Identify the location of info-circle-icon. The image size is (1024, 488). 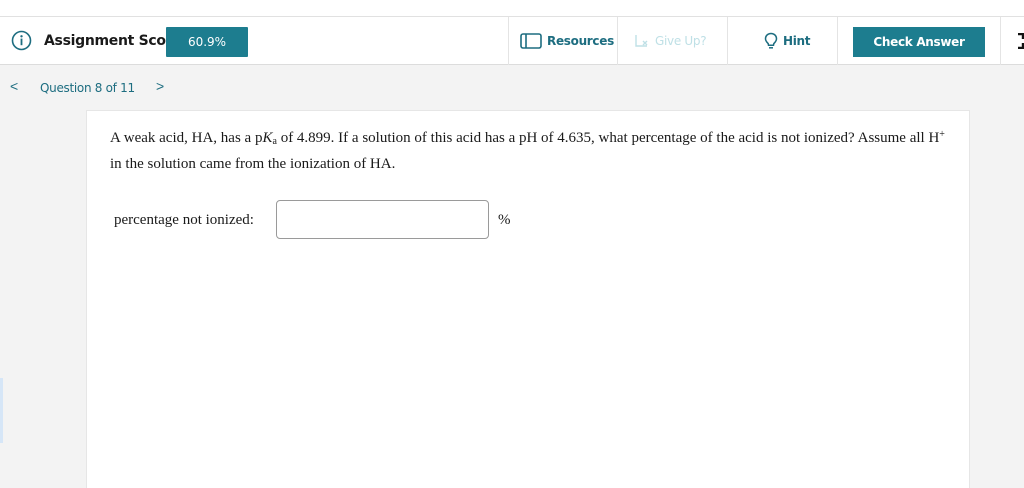
(21, 40).